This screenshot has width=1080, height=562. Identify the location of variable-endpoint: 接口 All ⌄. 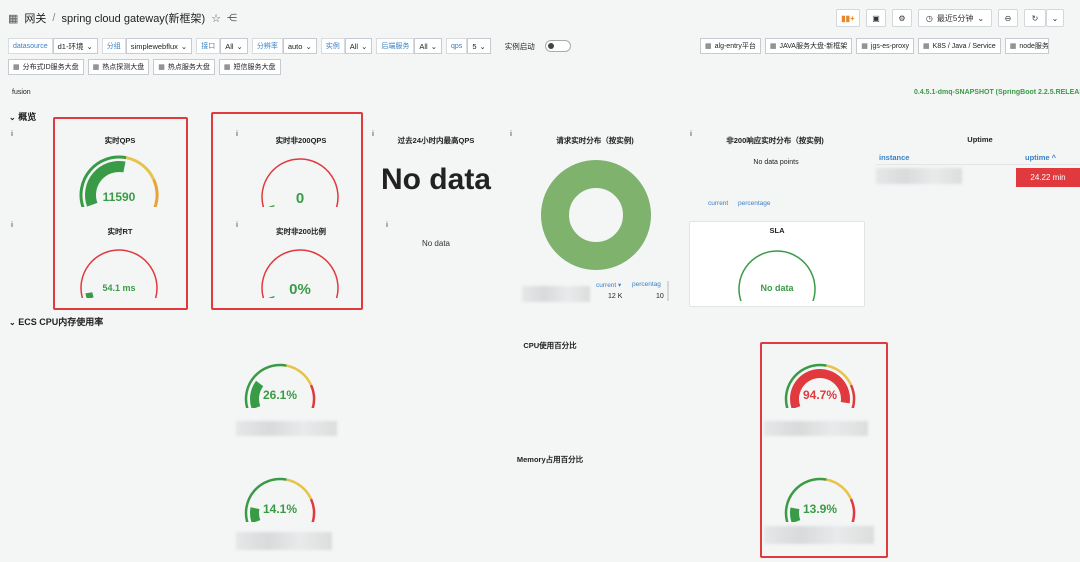
(222, 46).